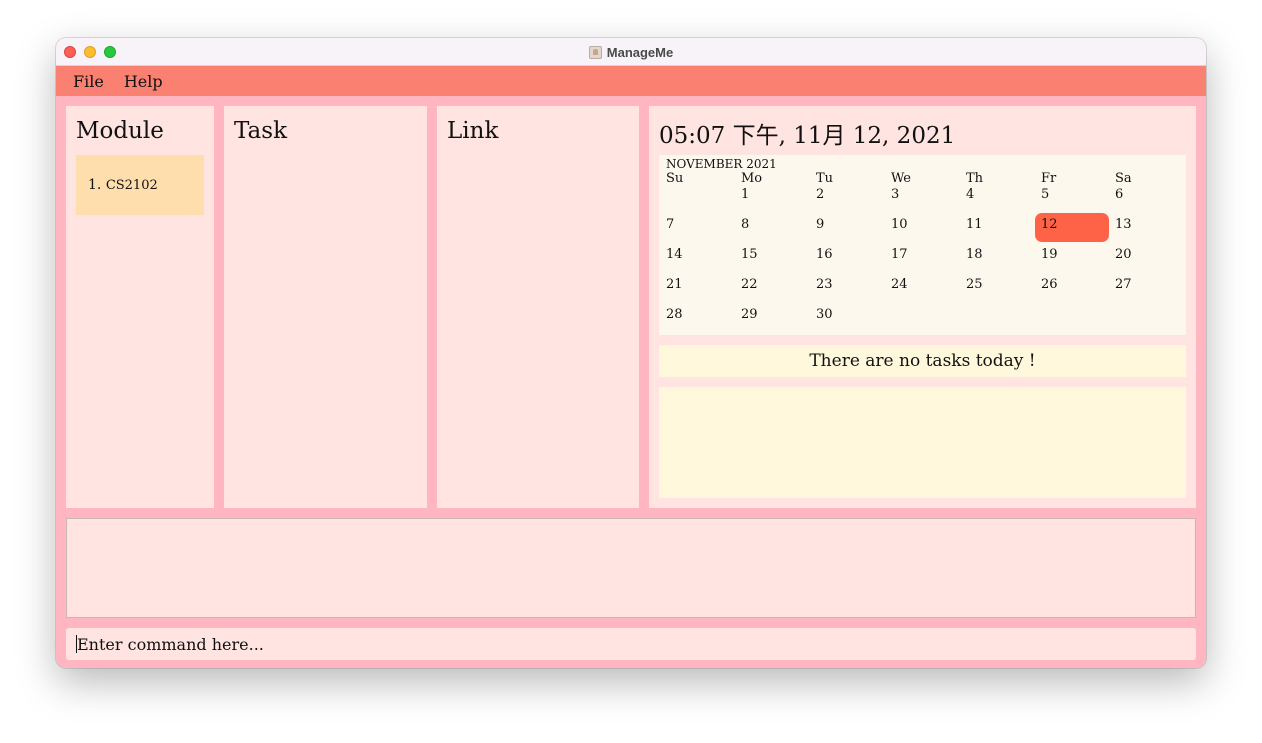 This screenshot has height=743, width=1262. Describe the element at coordinates (675, 178) in the screenshot. I see `calendar-weekday-su: Su` at that location.